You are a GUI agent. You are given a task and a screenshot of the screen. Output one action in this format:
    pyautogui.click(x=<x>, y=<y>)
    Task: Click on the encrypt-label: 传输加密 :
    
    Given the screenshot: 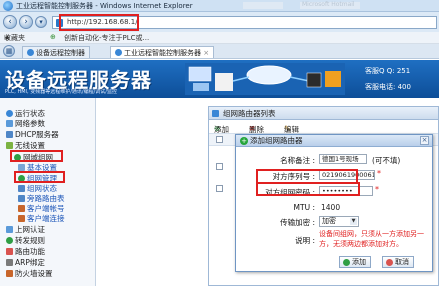 What is the action you would take?
    pyautogui.click(x=297, y=222)
    